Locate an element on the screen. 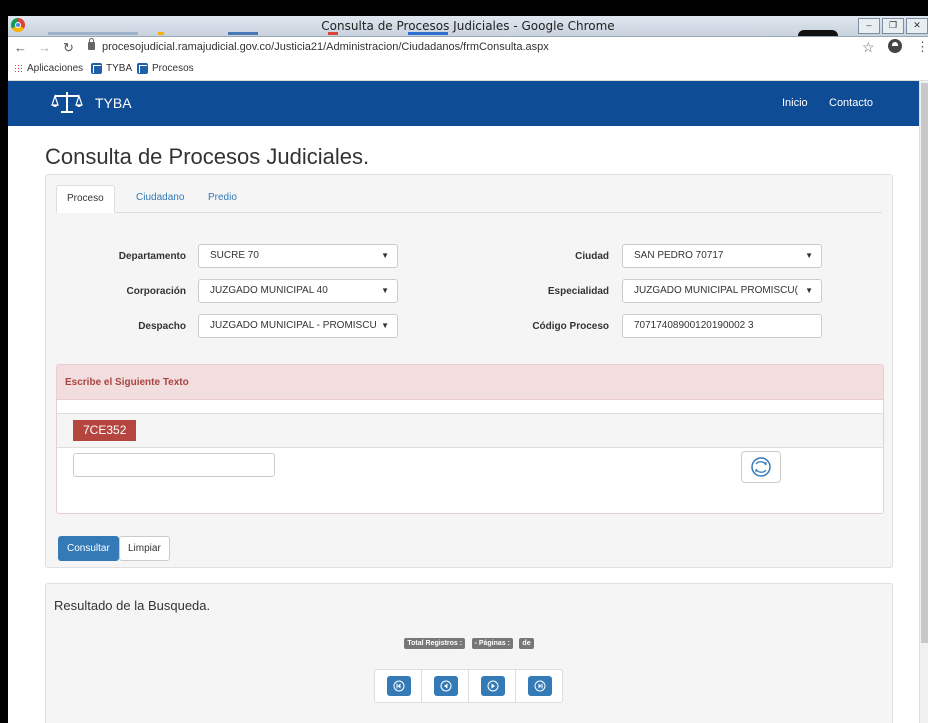  consultar-button: Consultar is located at coordinates (88, 548).